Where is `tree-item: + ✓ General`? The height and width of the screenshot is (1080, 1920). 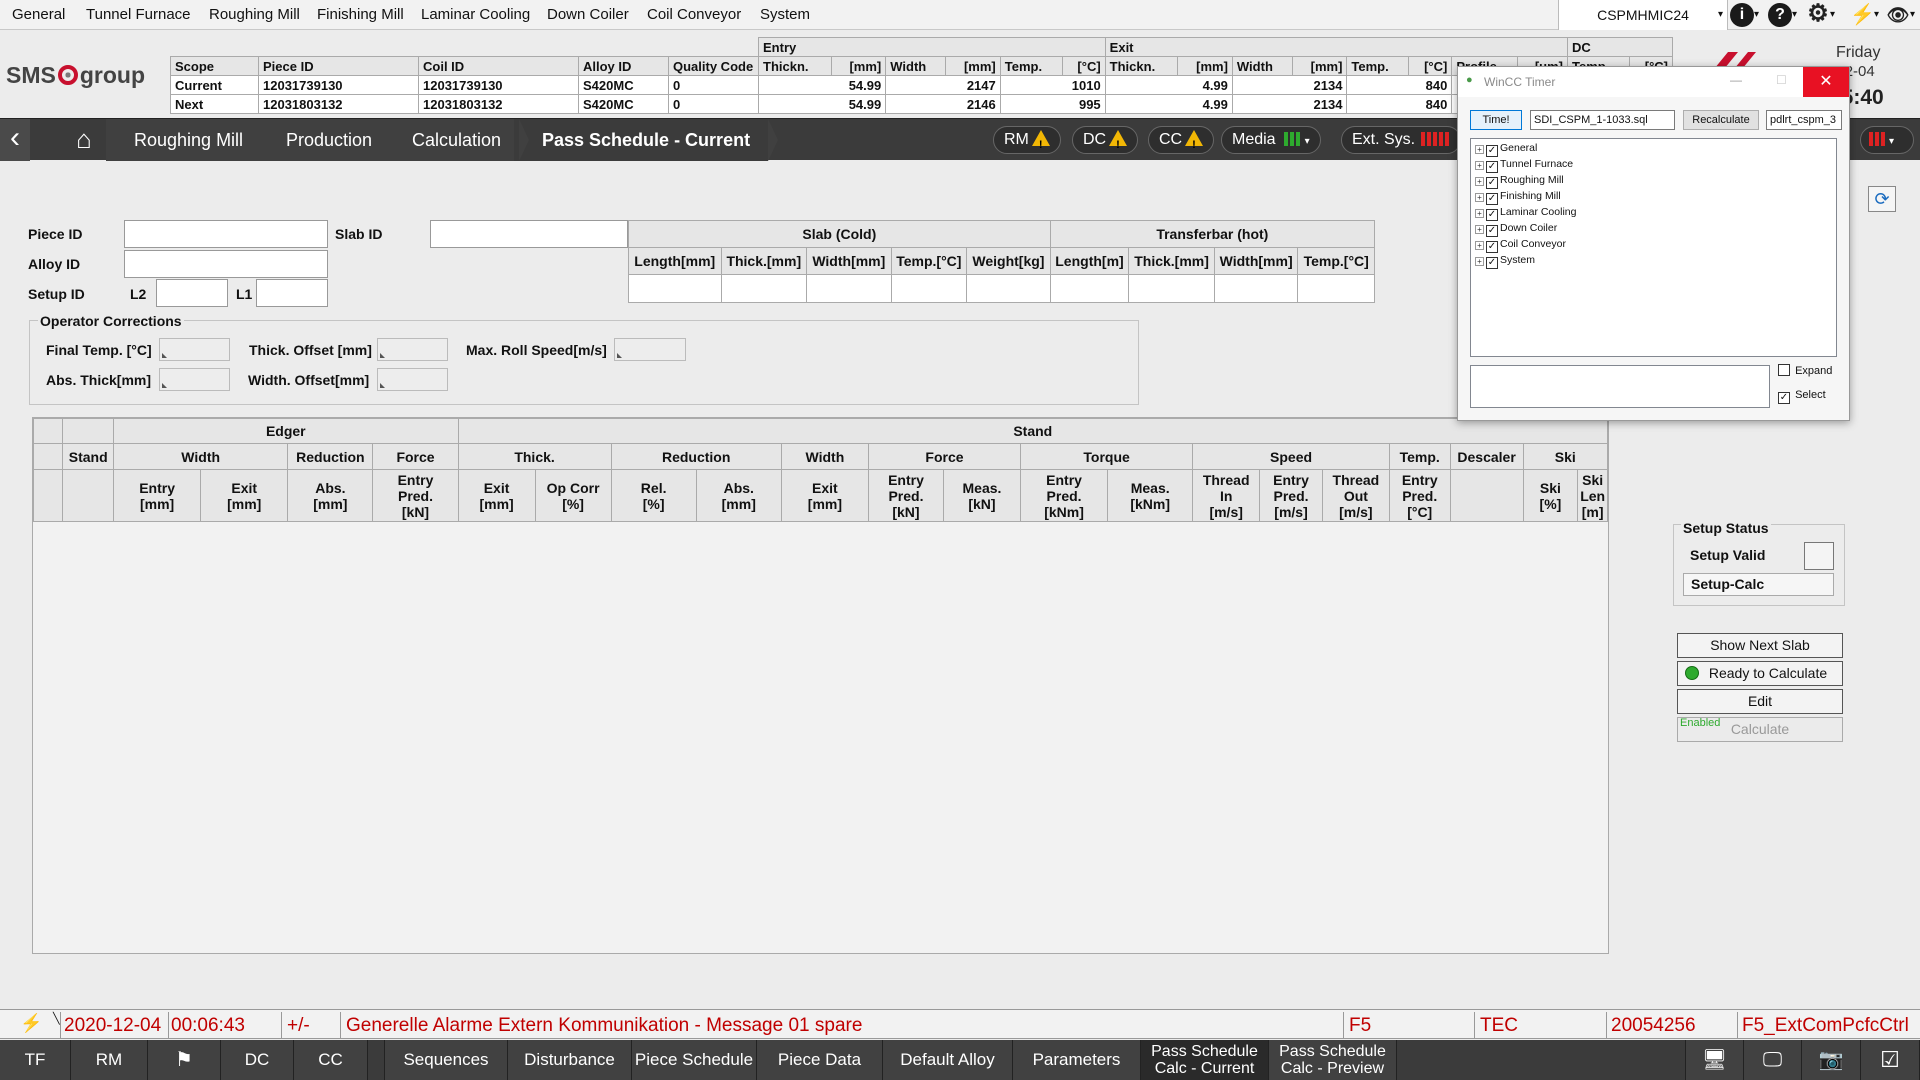
tree-item: + ✓ General is located at coordinates (1506, 149).